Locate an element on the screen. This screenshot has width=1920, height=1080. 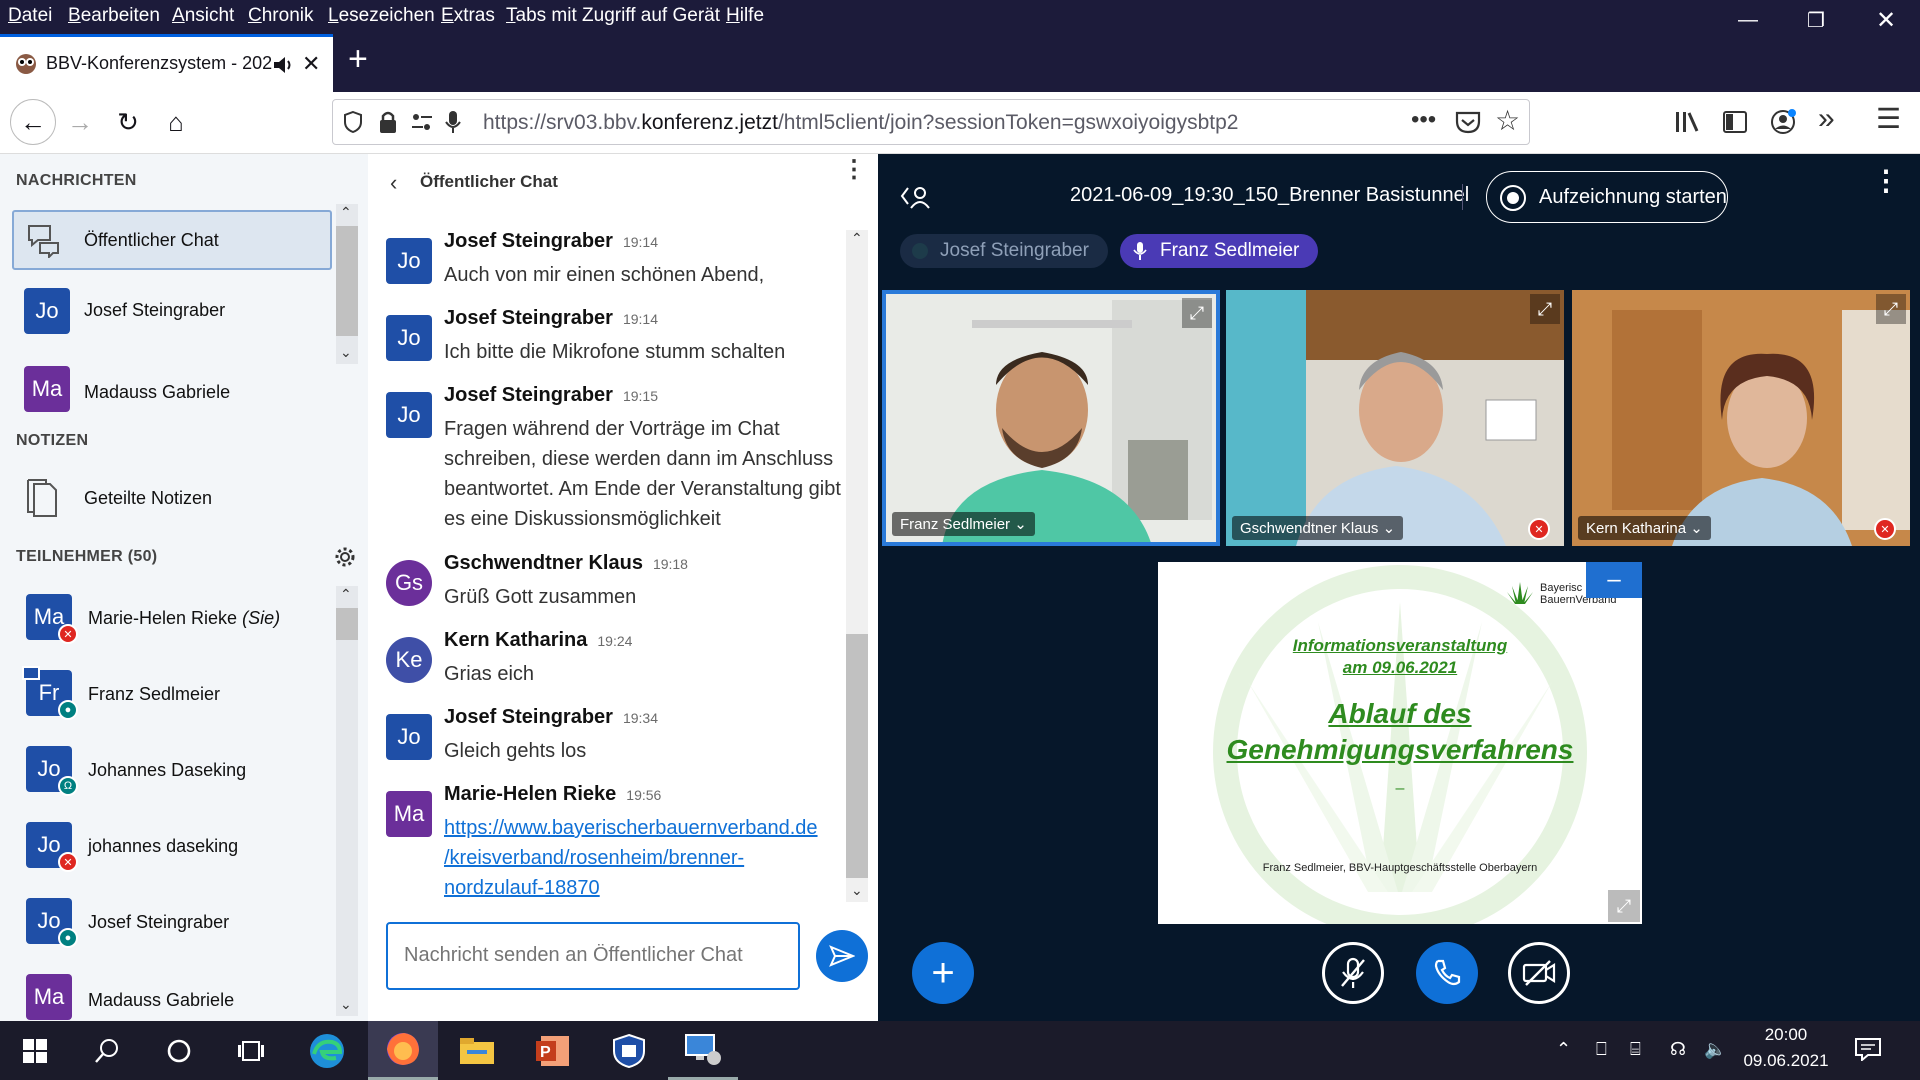
sidebar-toggle-icon is located at coordinates (1735, 122).